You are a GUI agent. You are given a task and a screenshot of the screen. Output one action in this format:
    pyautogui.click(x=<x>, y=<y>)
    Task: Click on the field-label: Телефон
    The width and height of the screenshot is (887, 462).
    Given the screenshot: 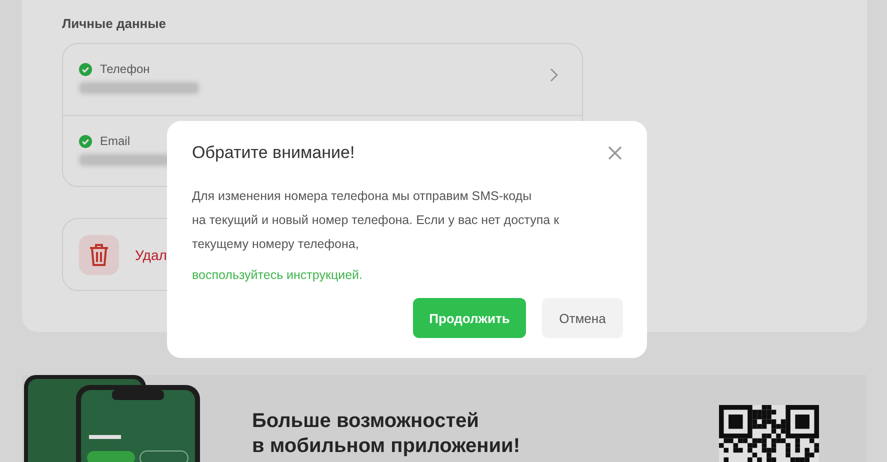 What is the action you would take?
    pyautogui.click(x=125, y=69)
    